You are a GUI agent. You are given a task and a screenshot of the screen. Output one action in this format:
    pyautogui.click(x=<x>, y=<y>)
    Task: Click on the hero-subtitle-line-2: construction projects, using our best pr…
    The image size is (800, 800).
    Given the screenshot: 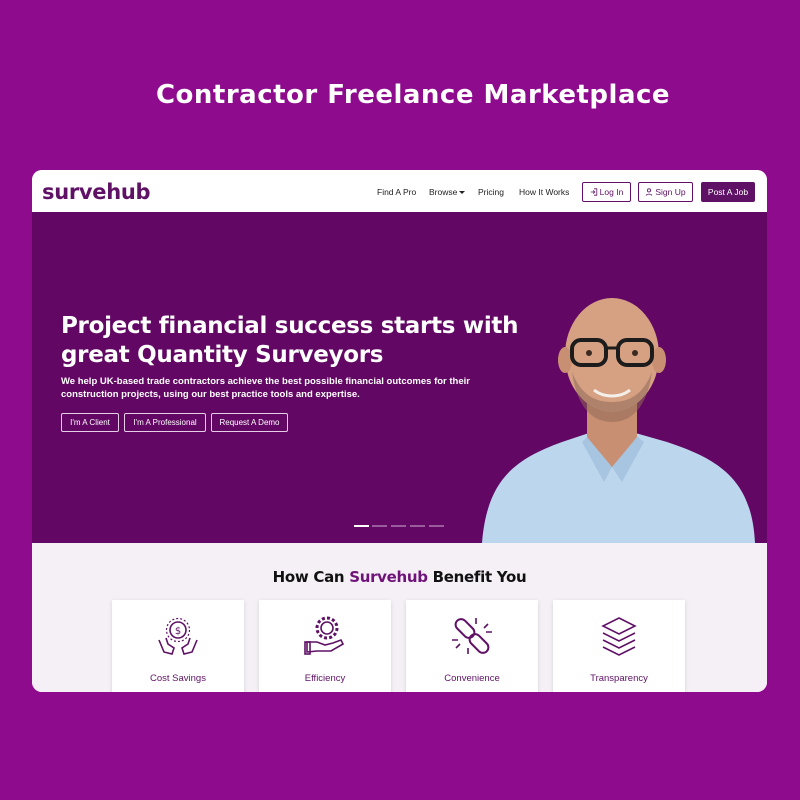 What is the action you would take?
    pyautogui.click(x=210, y=394)
    